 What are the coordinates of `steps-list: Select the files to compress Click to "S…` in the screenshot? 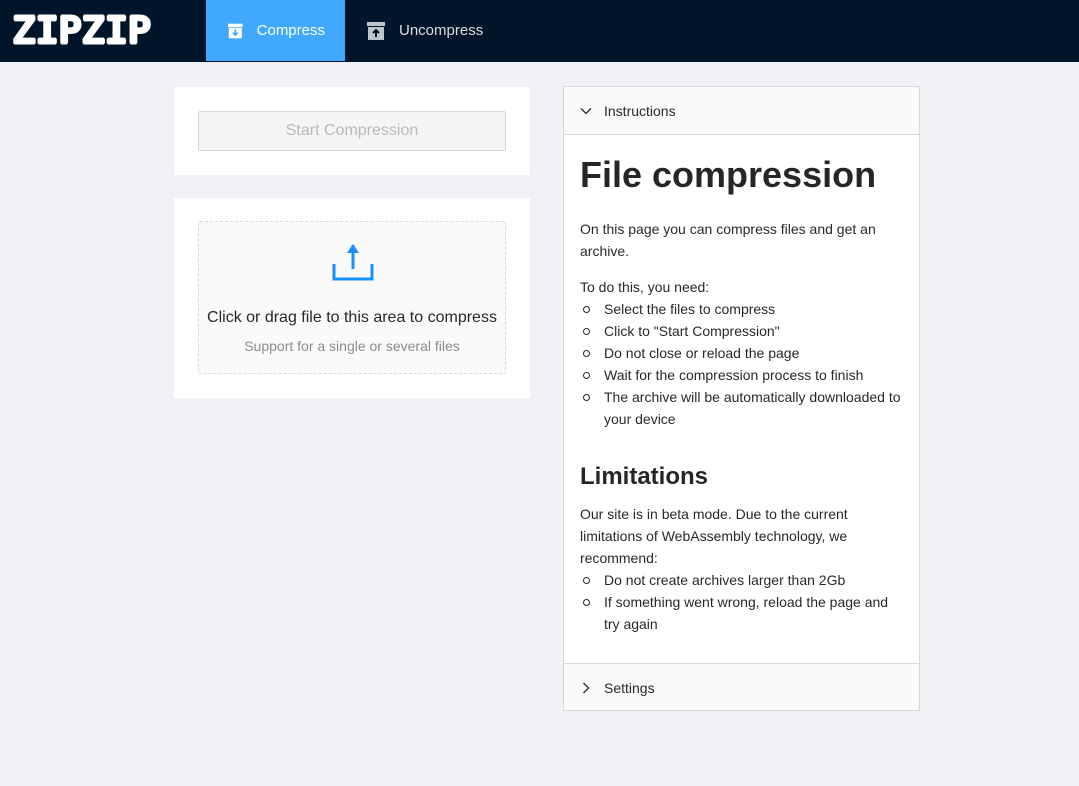 It's located at (741, 364).